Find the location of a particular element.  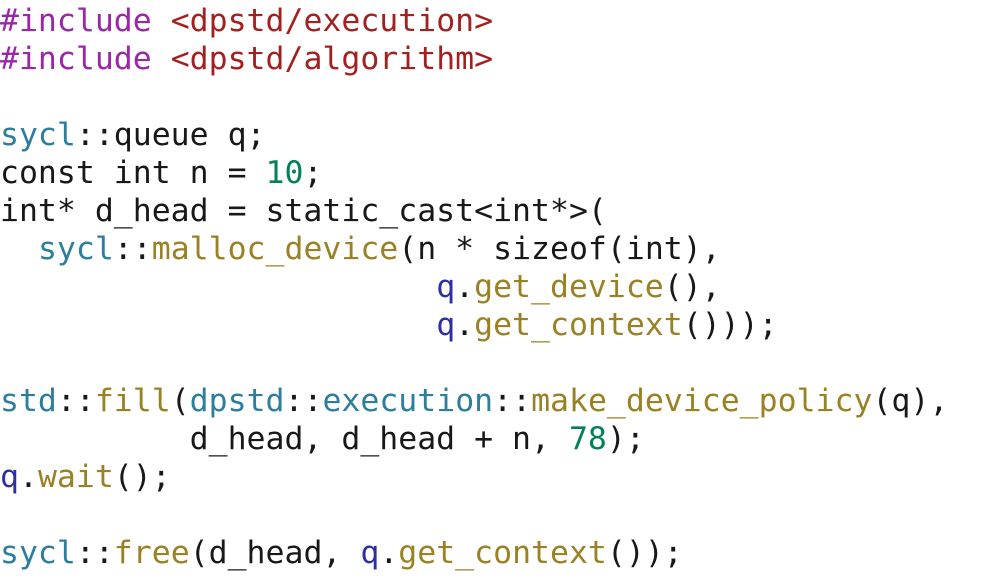

code-token: malloc_device is located at coordinates (275, 249).